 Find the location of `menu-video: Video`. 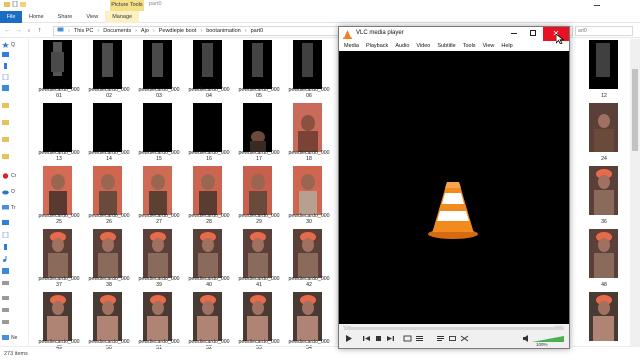

menu-video: Video is located at coordinates (423, 46).